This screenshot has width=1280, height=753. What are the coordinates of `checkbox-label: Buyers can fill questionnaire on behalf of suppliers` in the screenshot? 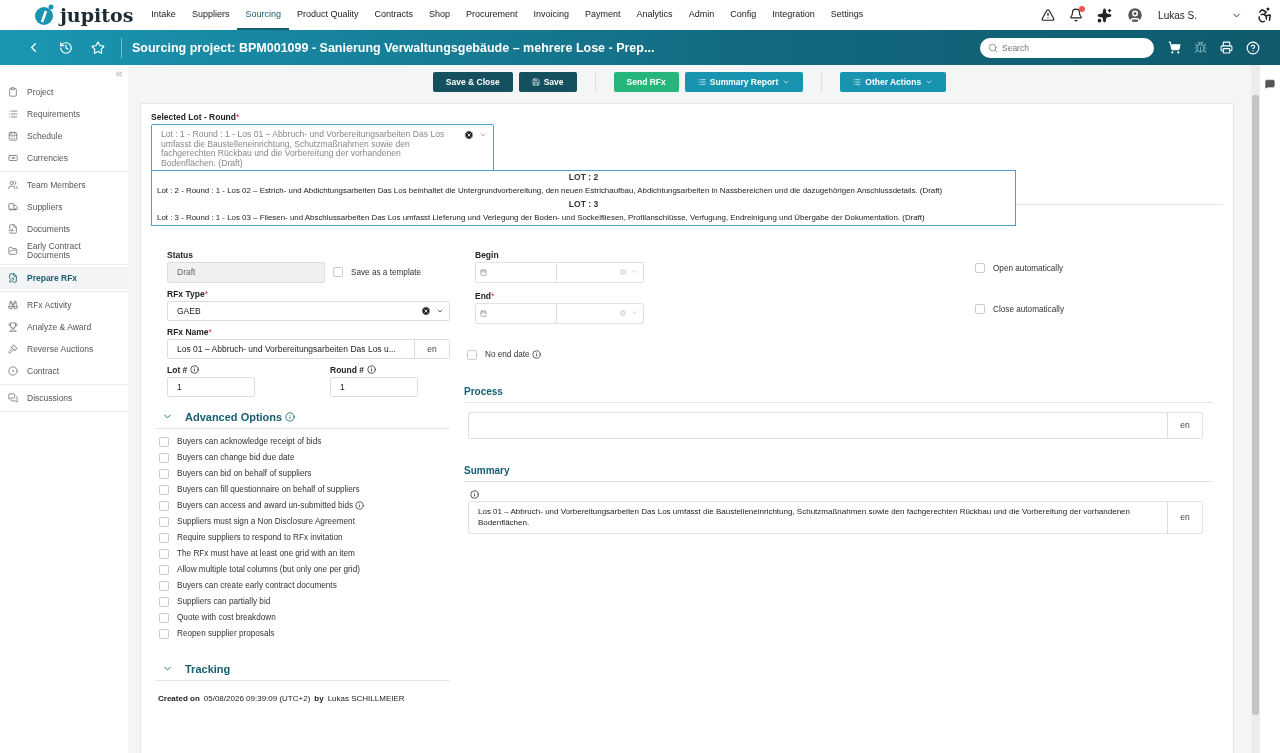 It's located at (268, 489).